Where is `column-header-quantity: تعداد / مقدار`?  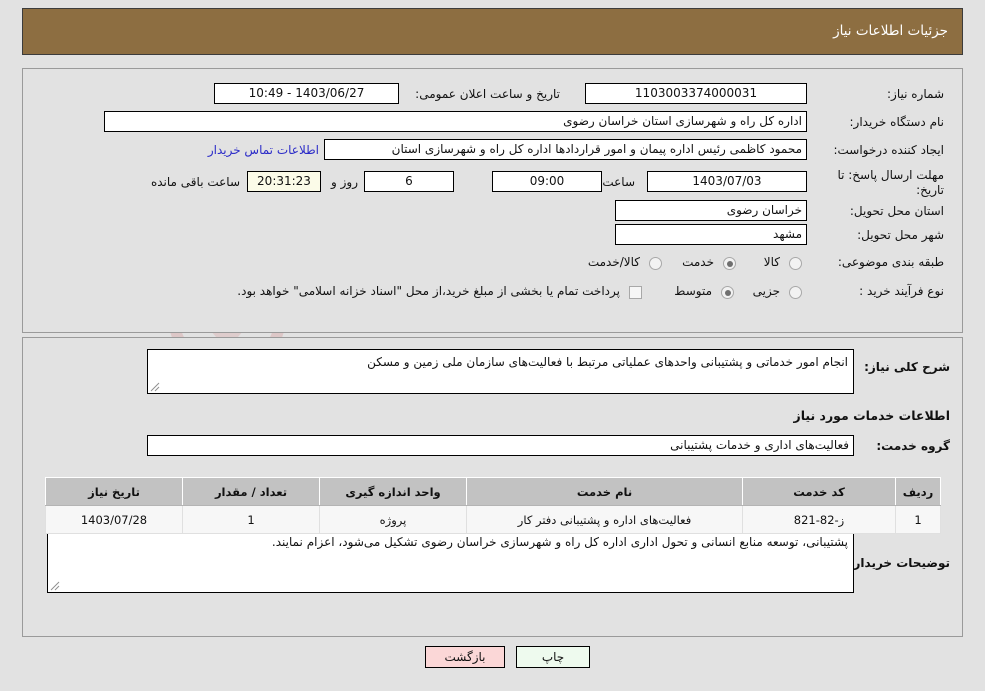
column-header-quantity: تعداد / مقدار is located at coordinates (251, 491).